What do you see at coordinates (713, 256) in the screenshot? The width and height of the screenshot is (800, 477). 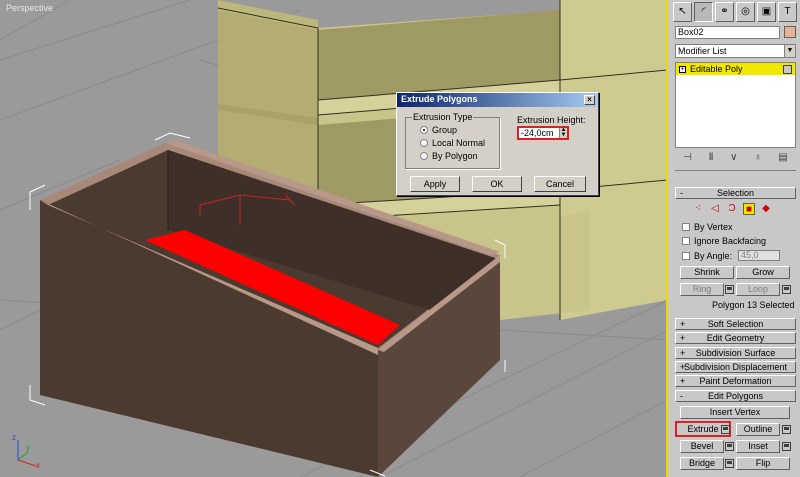 I see `checkbox-label: By Angle:` at bounding box center [713, 256].